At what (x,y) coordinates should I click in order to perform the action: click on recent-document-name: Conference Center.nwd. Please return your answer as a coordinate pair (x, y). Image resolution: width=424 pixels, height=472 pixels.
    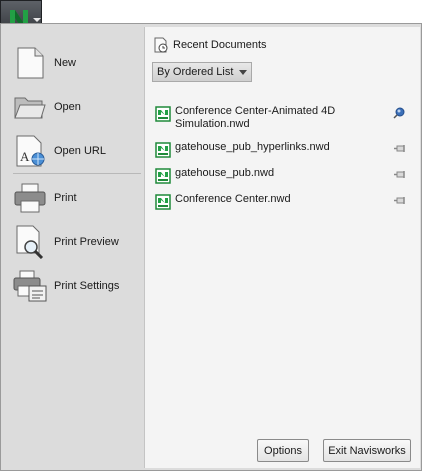
    Looking at the image, I should click on (233, 199).